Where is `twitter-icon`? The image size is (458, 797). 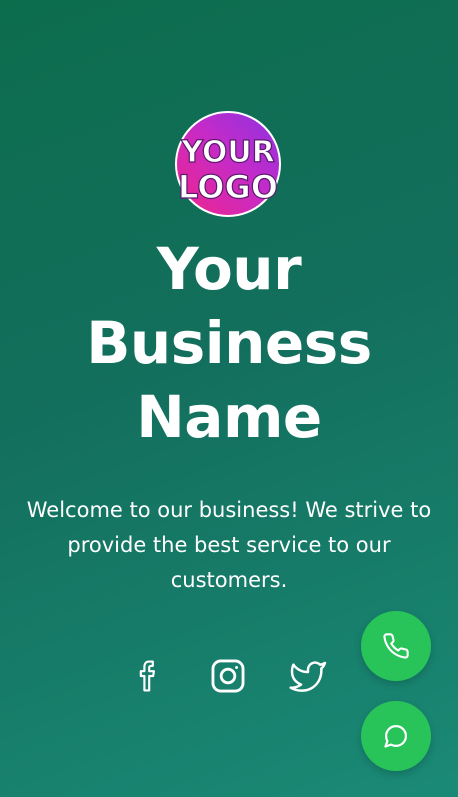
twitter-icon is located at coordinates (308, 676).